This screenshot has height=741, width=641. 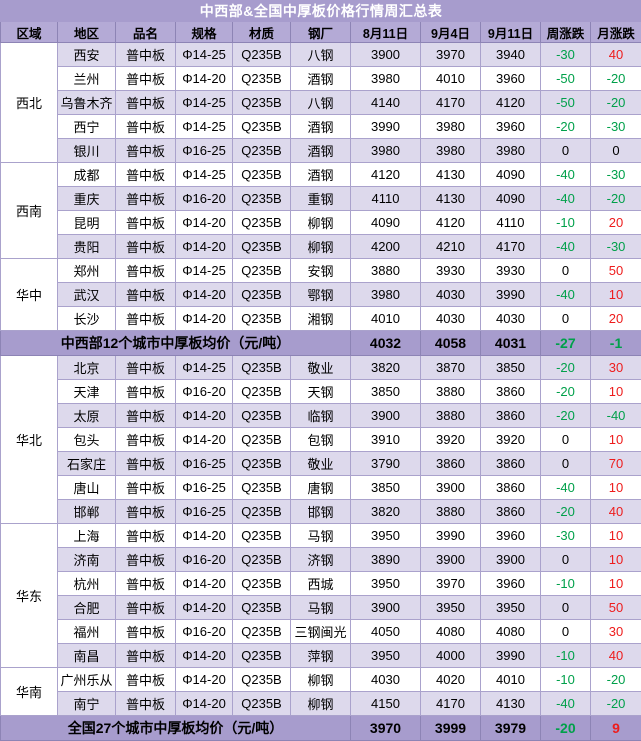 What do you see at coordinates (386, 440) in the screenshot?
I see `price-aug11-cell: 3910` at bounding box center [386, 440].